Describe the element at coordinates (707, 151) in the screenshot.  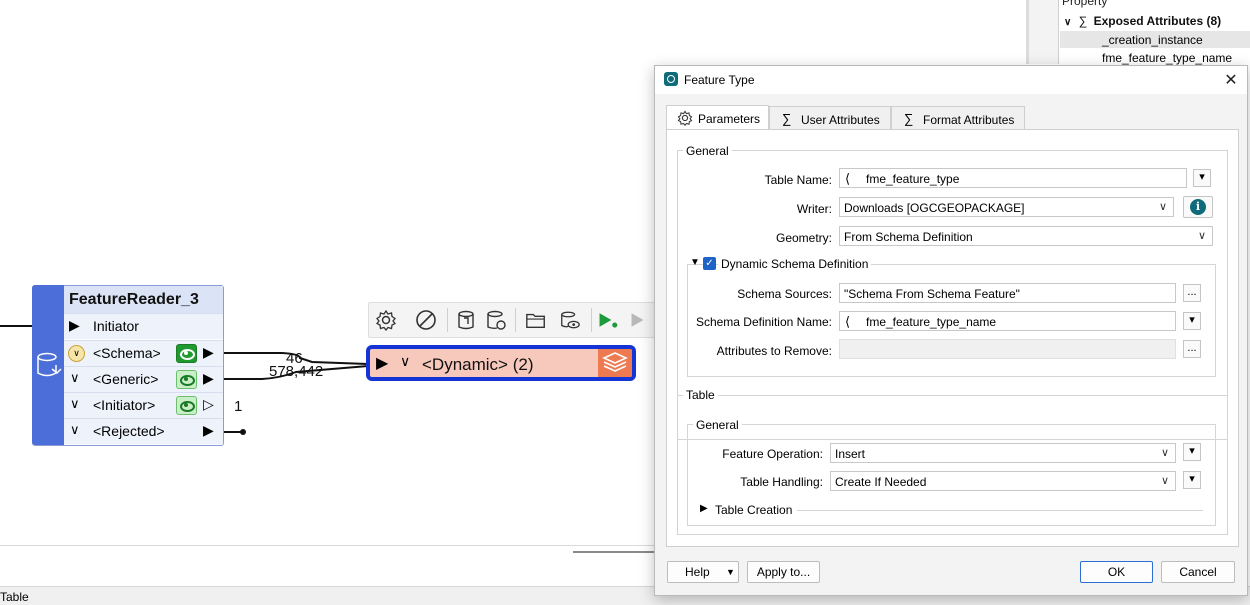
I see `group-label: General` at that location.